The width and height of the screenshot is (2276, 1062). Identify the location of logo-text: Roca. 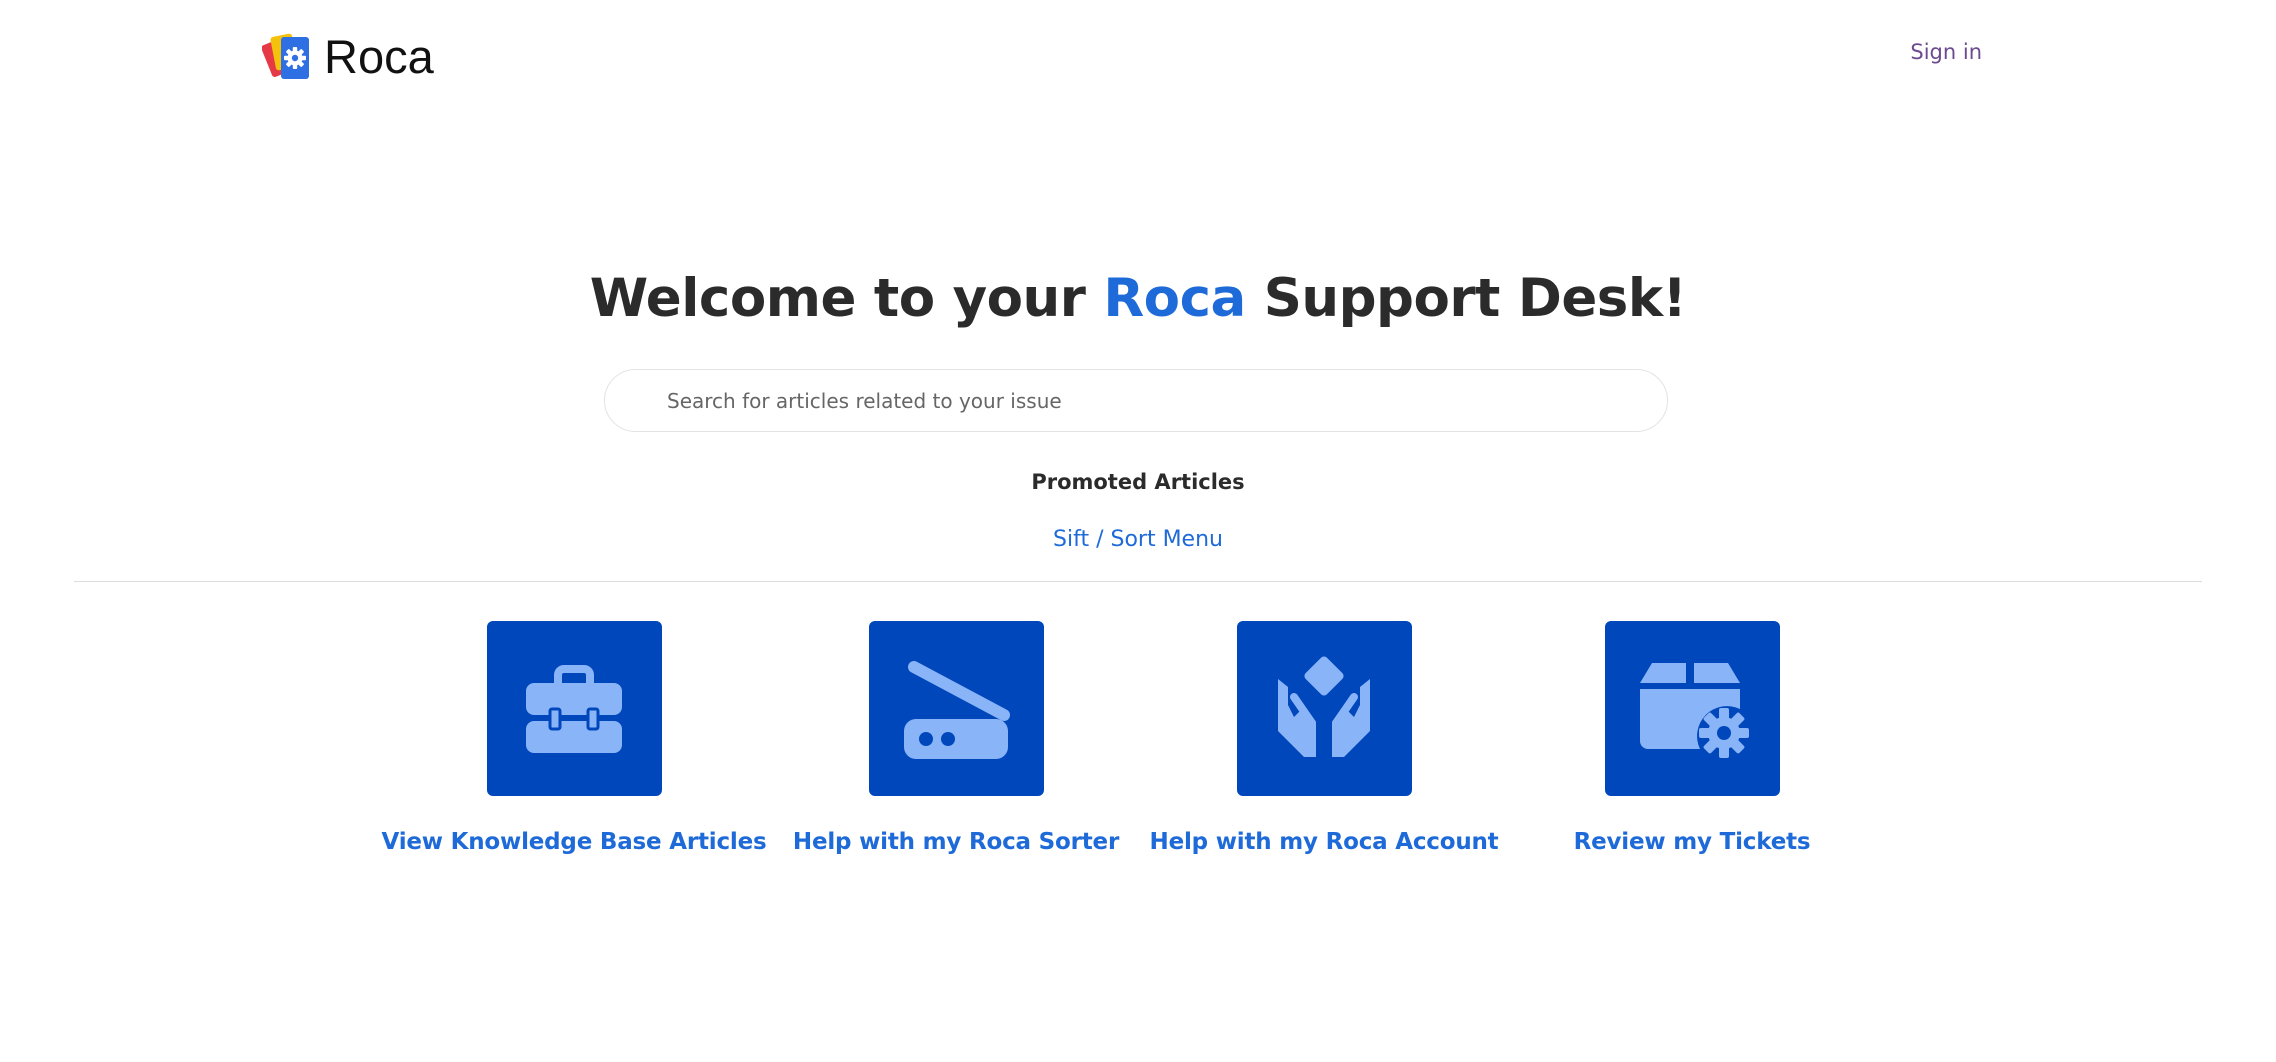
(379, 56).